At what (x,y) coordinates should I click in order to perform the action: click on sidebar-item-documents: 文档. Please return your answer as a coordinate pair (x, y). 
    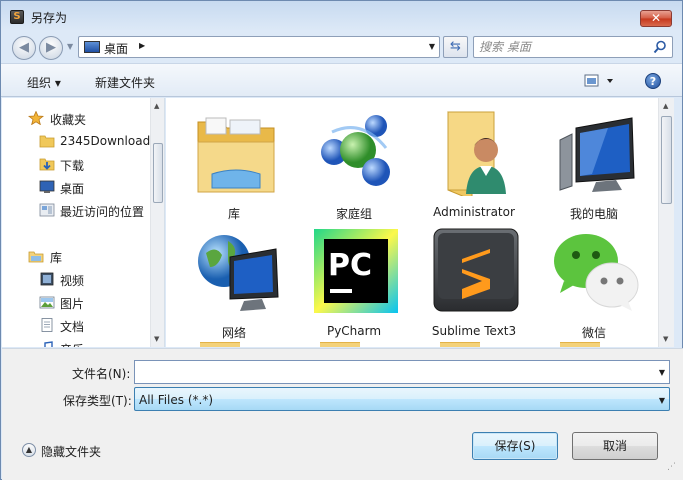
    Looking at the image, I should click on (76, 325).